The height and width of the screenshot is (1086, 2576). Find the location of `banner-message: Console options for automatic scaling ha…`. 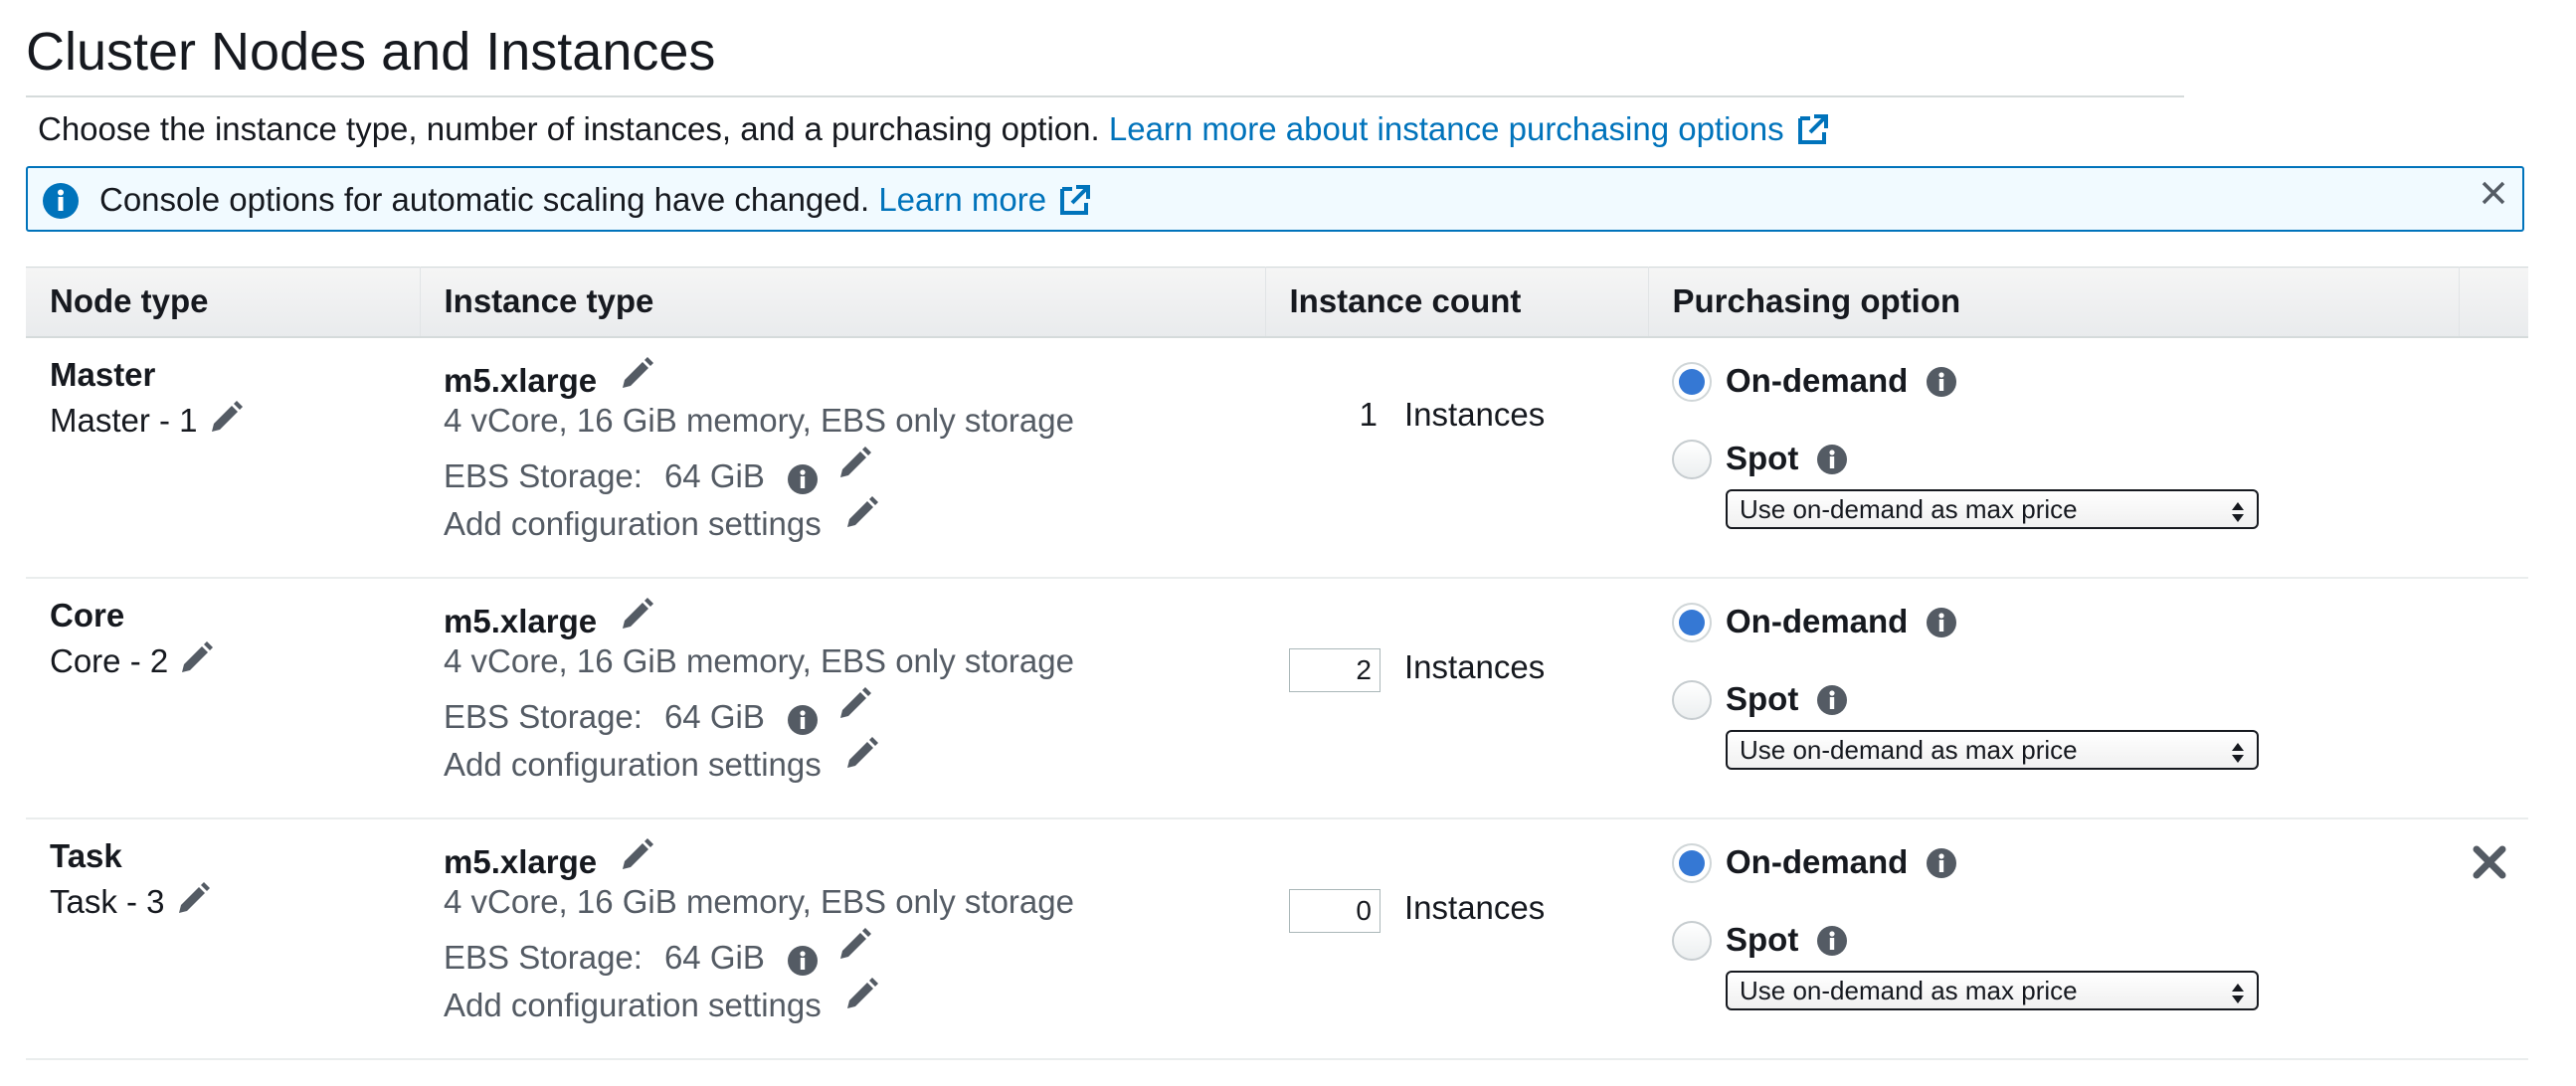

banner-message: Console options for automatic scaling ha… is located at coordinates (595, 203).